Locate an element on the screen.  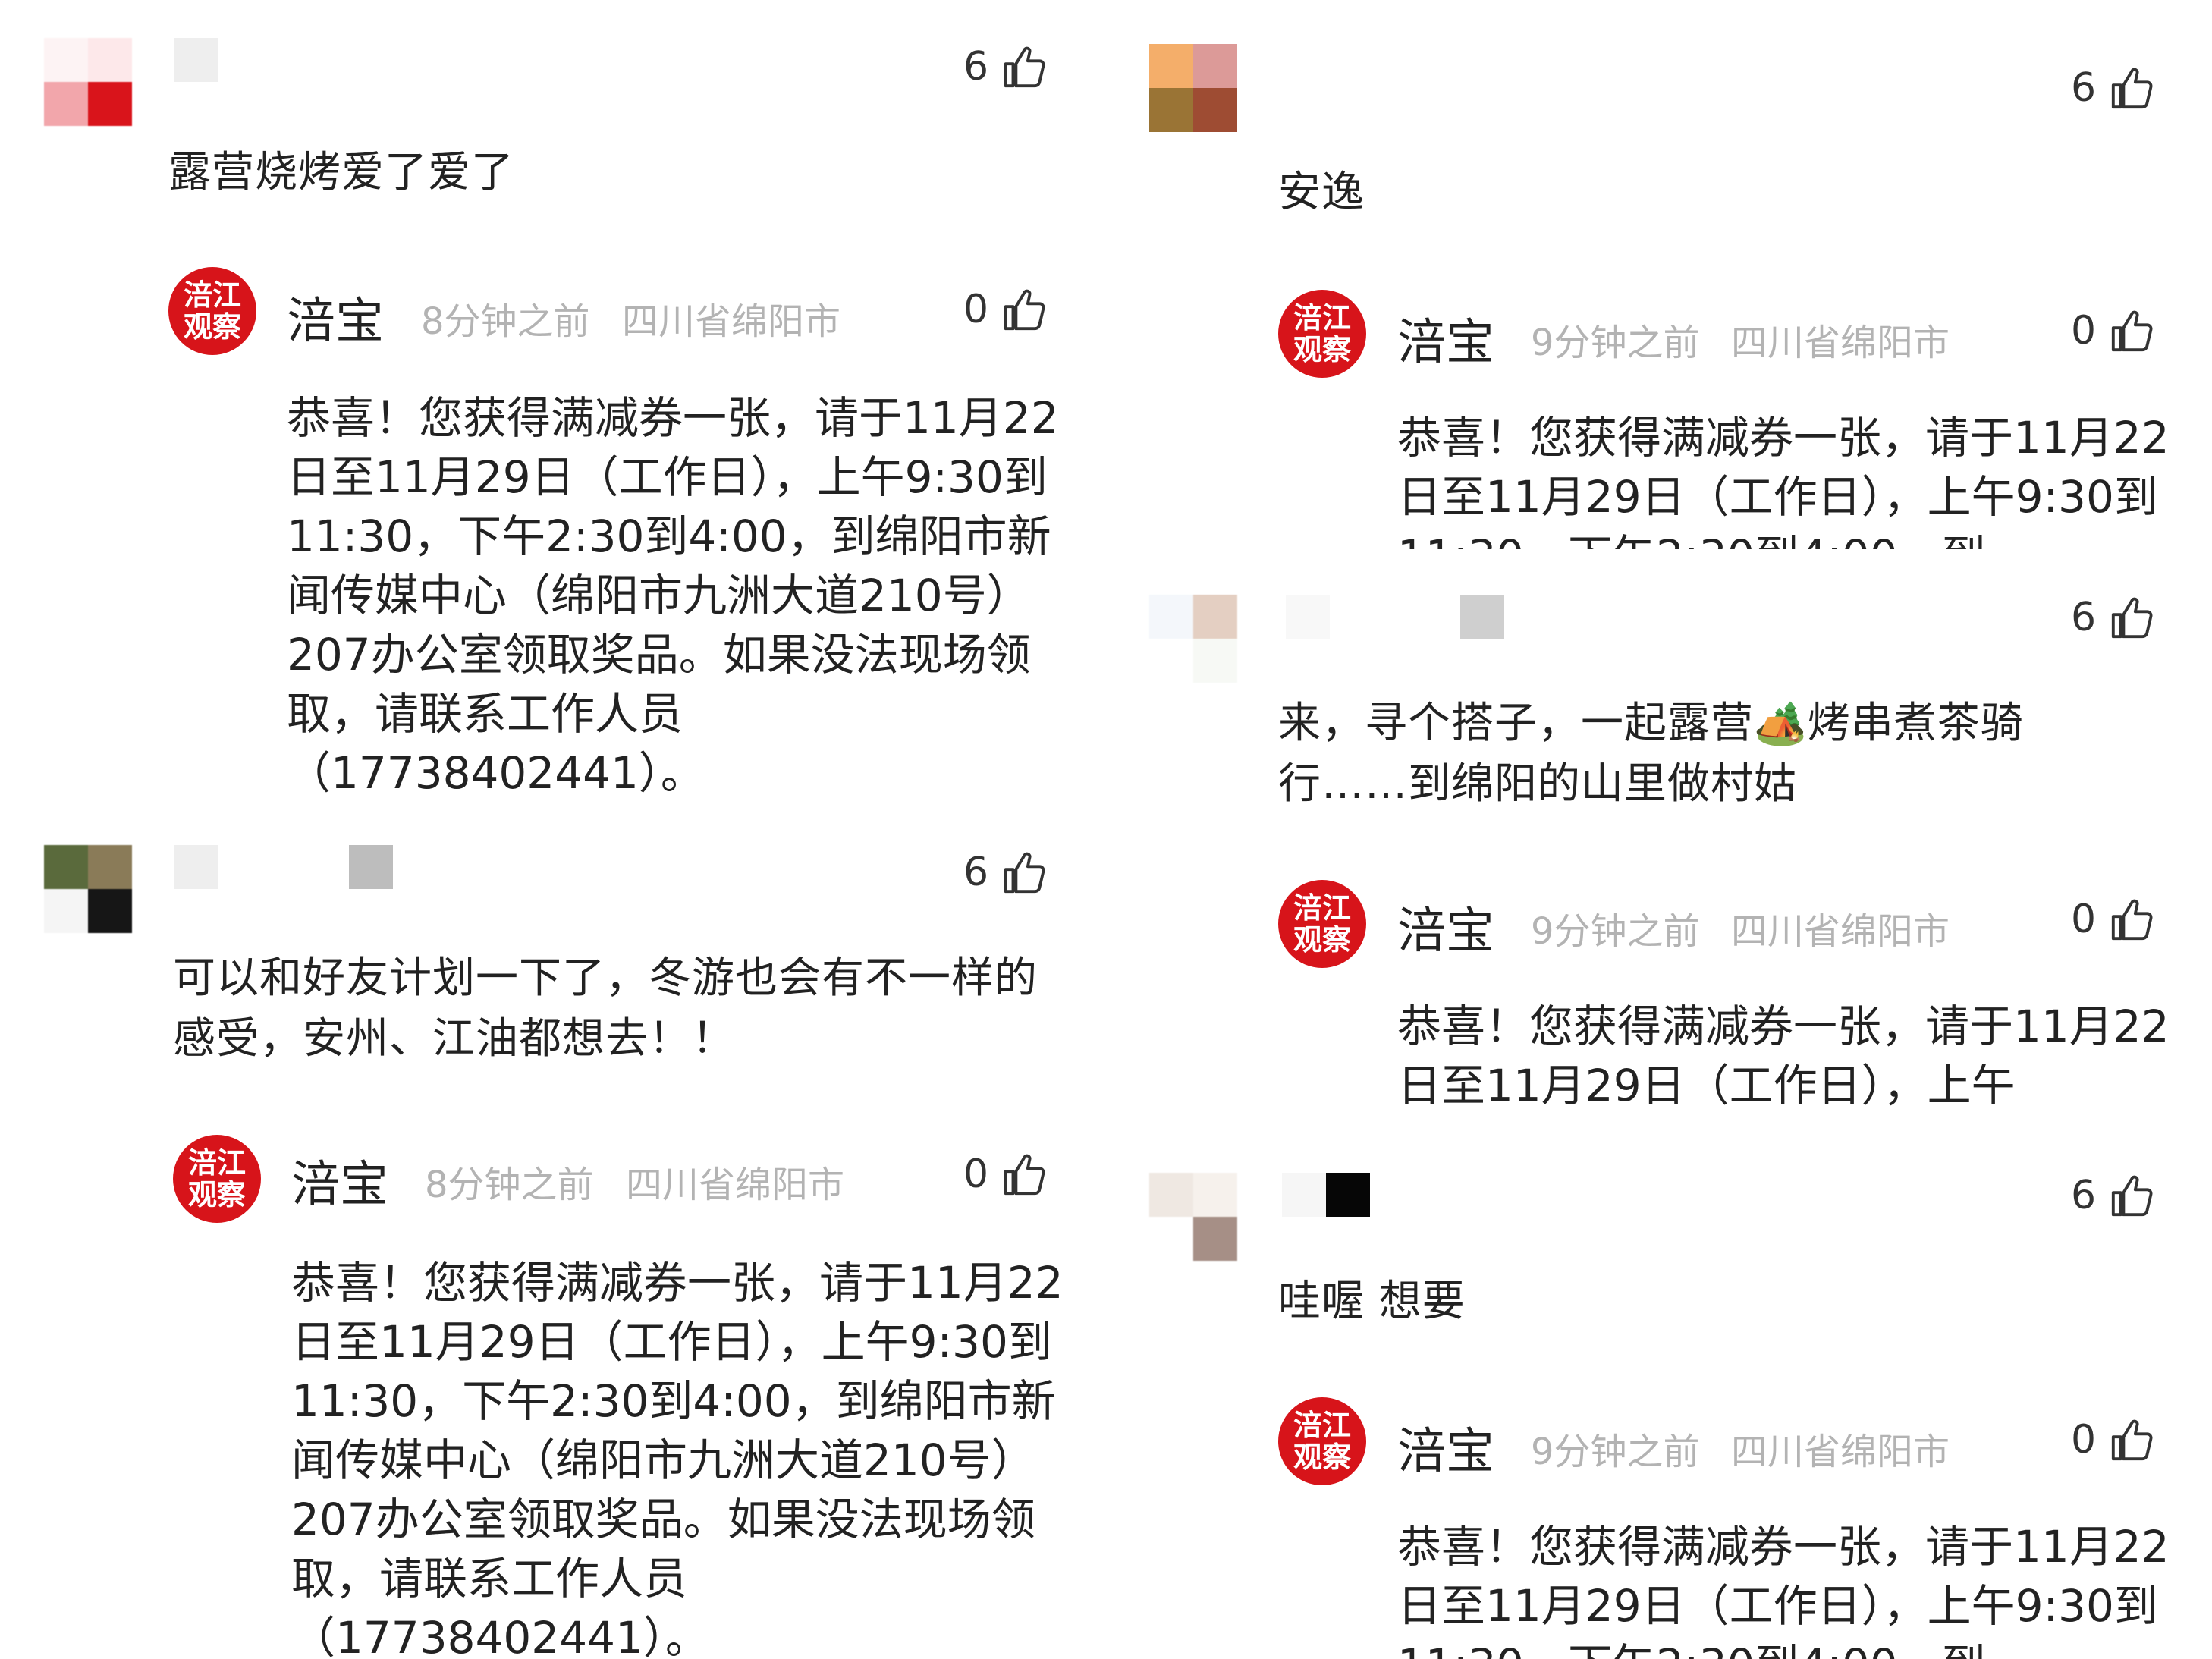
comment-text: 来，寻个搭子，一起露营🏕️烤串煮茶骑行……到绵阳的山里做村姑 is located at coordinates (1651, 754).